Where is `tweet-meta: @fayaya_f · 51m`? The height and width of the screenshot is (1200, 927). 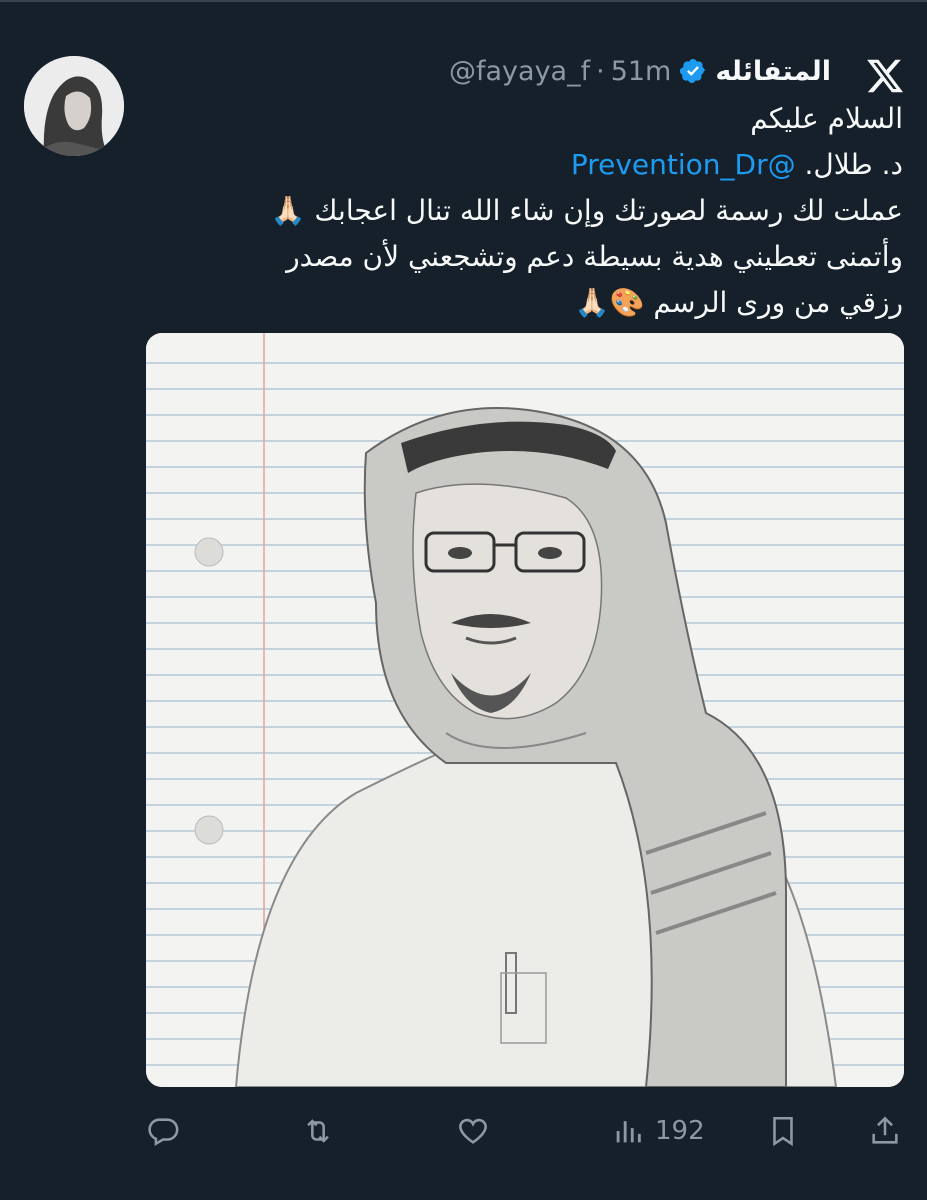
tweet-meta: @fayaya_f · 51m is located at coordinates (560, 71).